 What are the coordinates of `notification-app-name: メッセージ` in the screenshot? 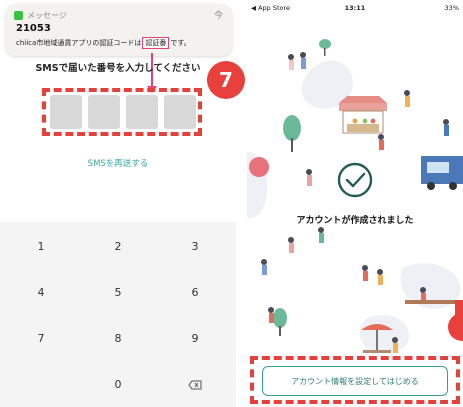 It's located at (47, 15).